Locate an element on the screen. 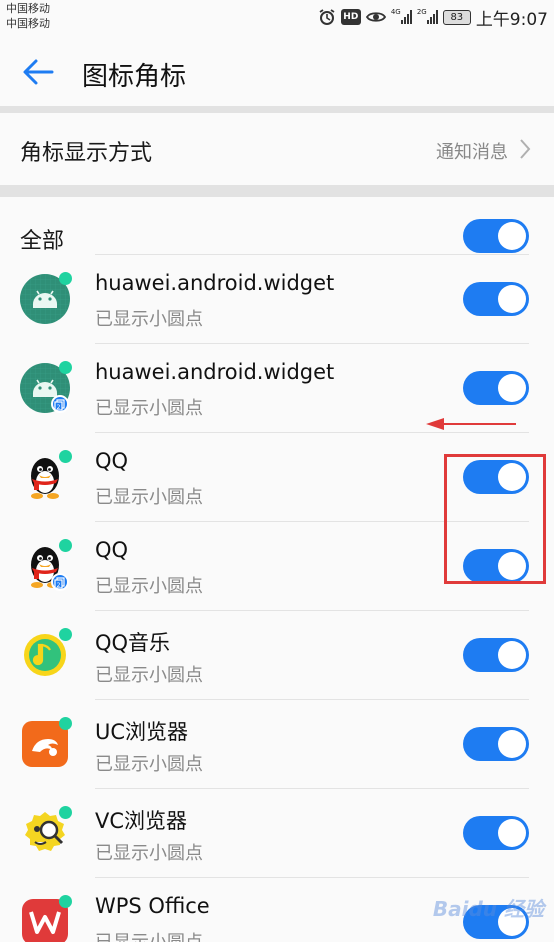 The width and height of the screenshot is (554, 942). status-time: 上午9:07 is located at coordinates (511, 19).